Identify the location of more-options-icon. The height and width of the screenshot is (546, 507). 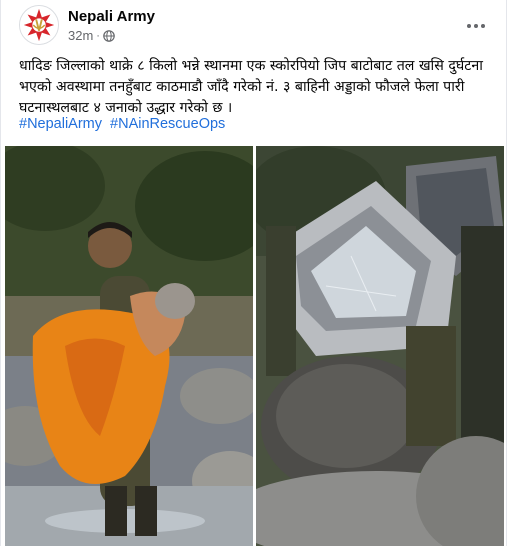
(469, 26).